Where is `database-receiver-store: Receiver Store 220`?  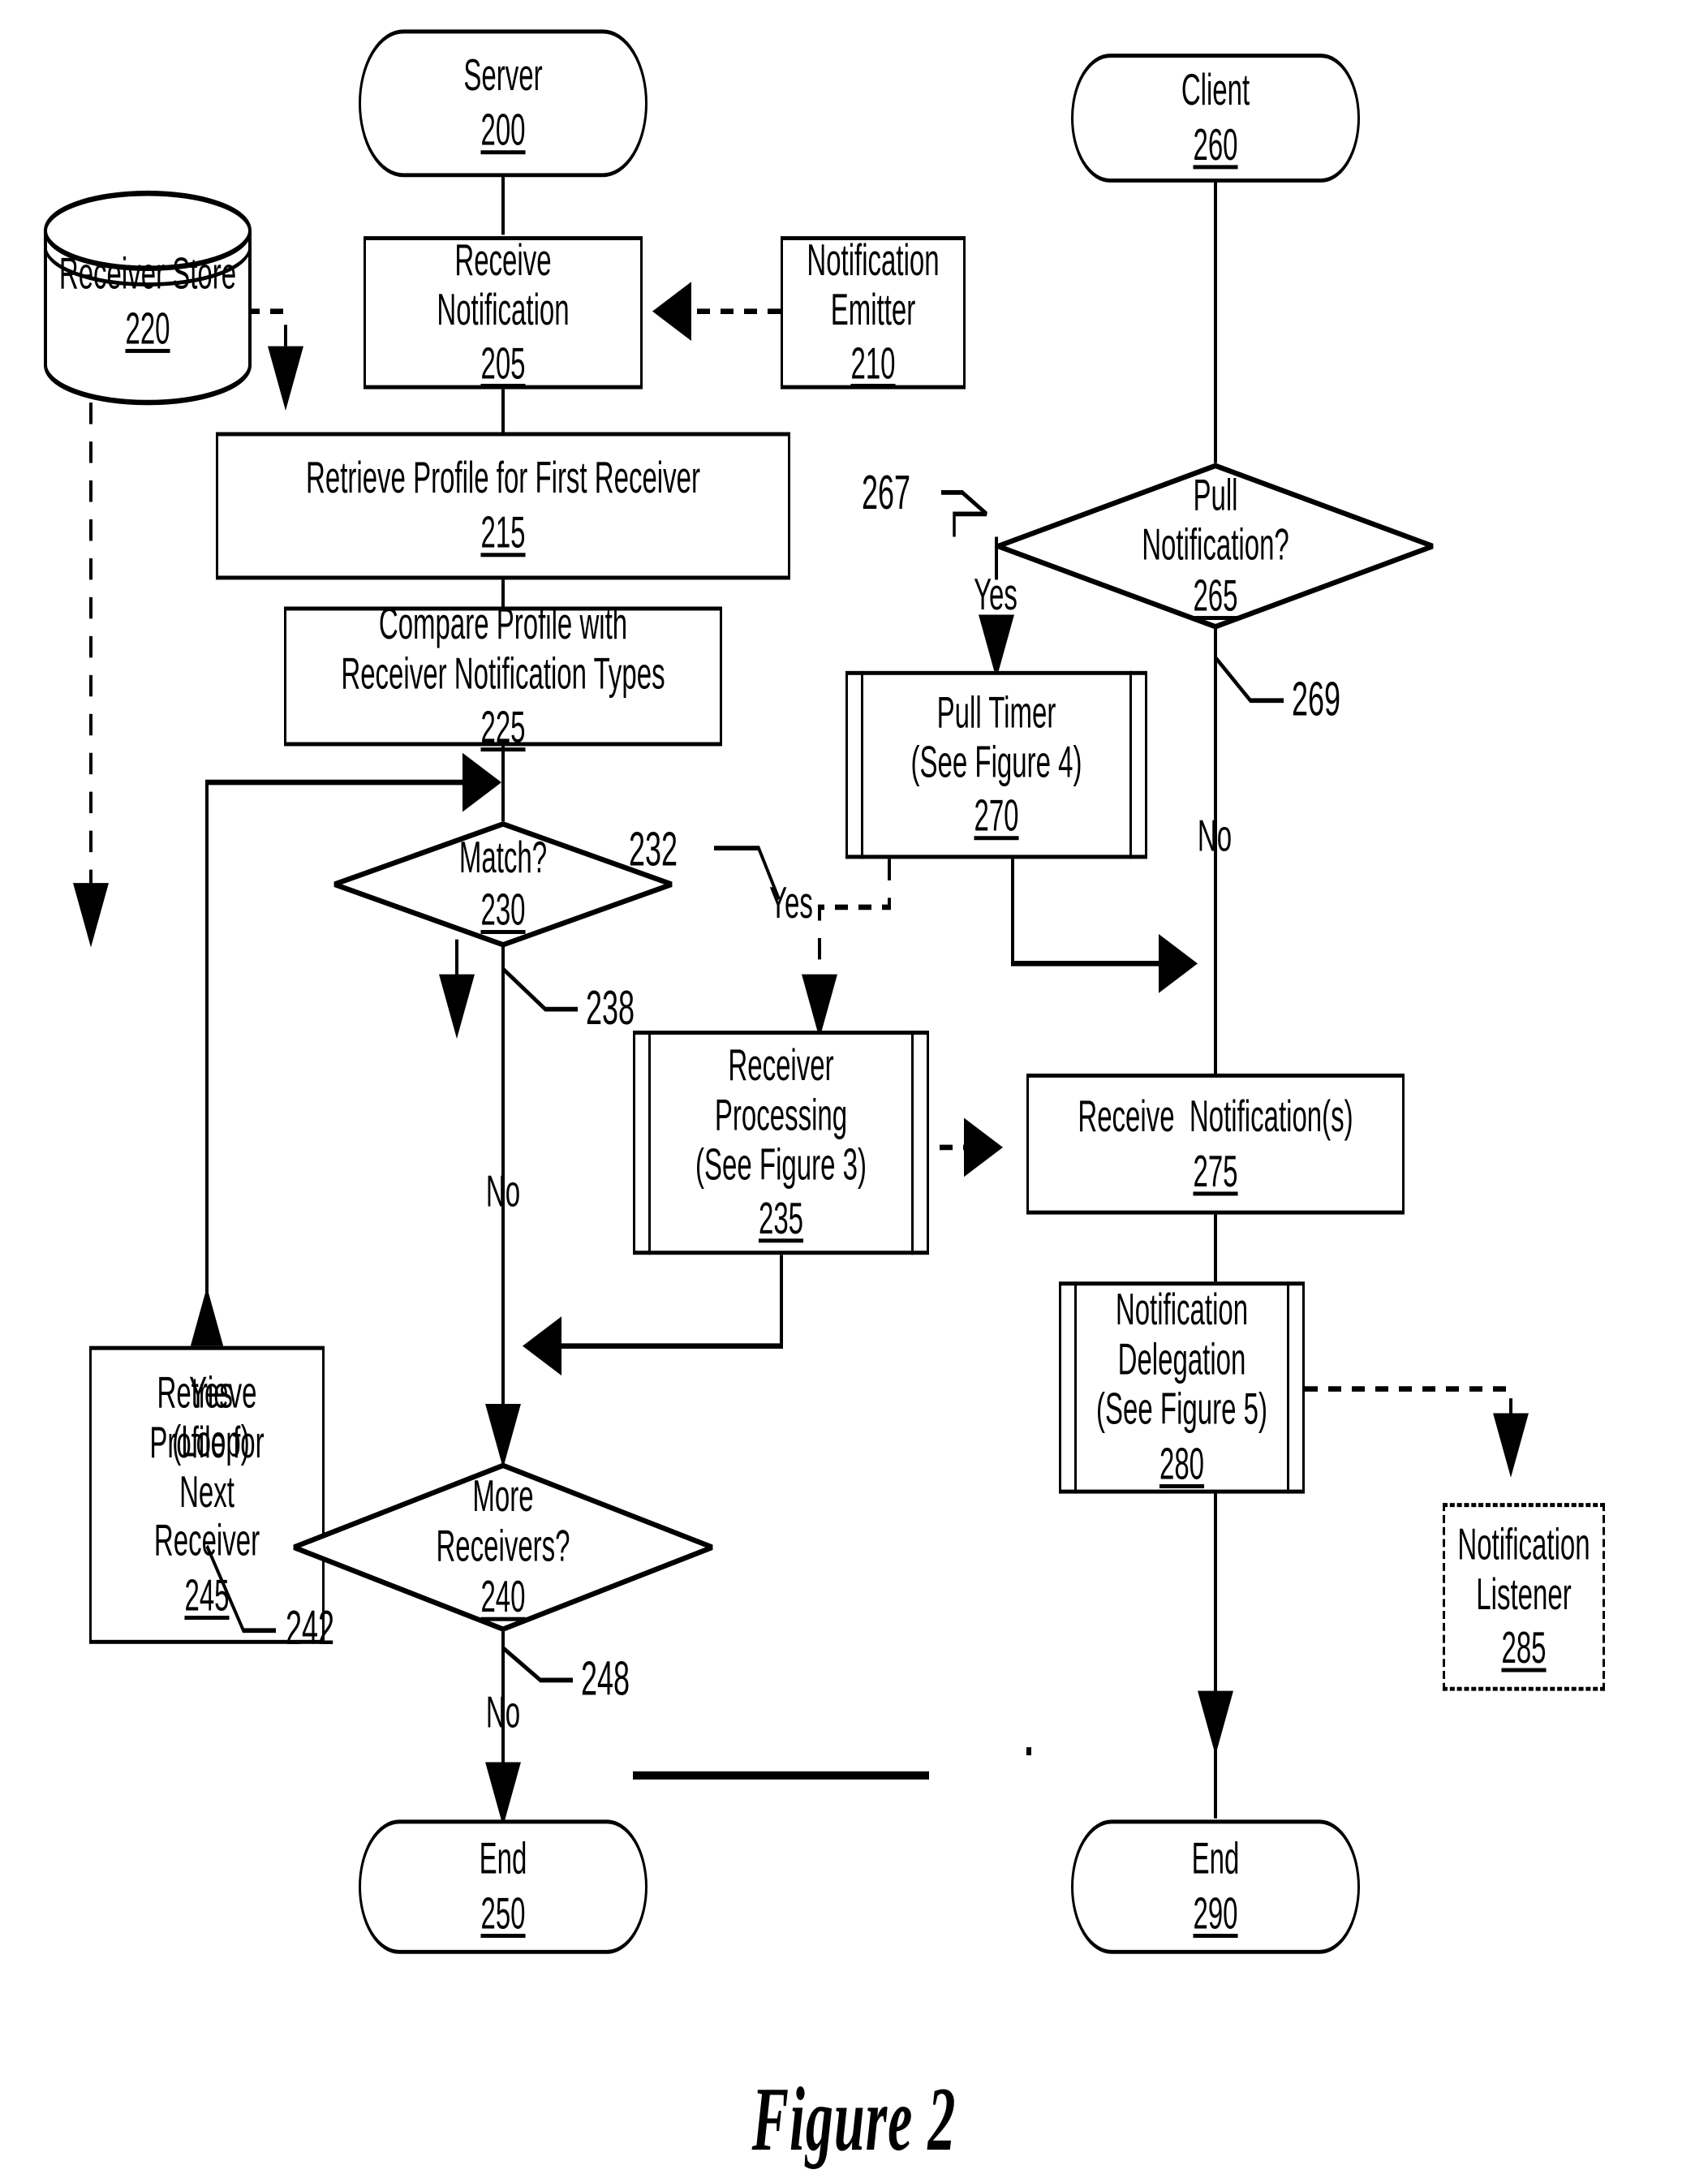
database-receiver-store: Receiver Store 220 is located at coordinates (147, 297).